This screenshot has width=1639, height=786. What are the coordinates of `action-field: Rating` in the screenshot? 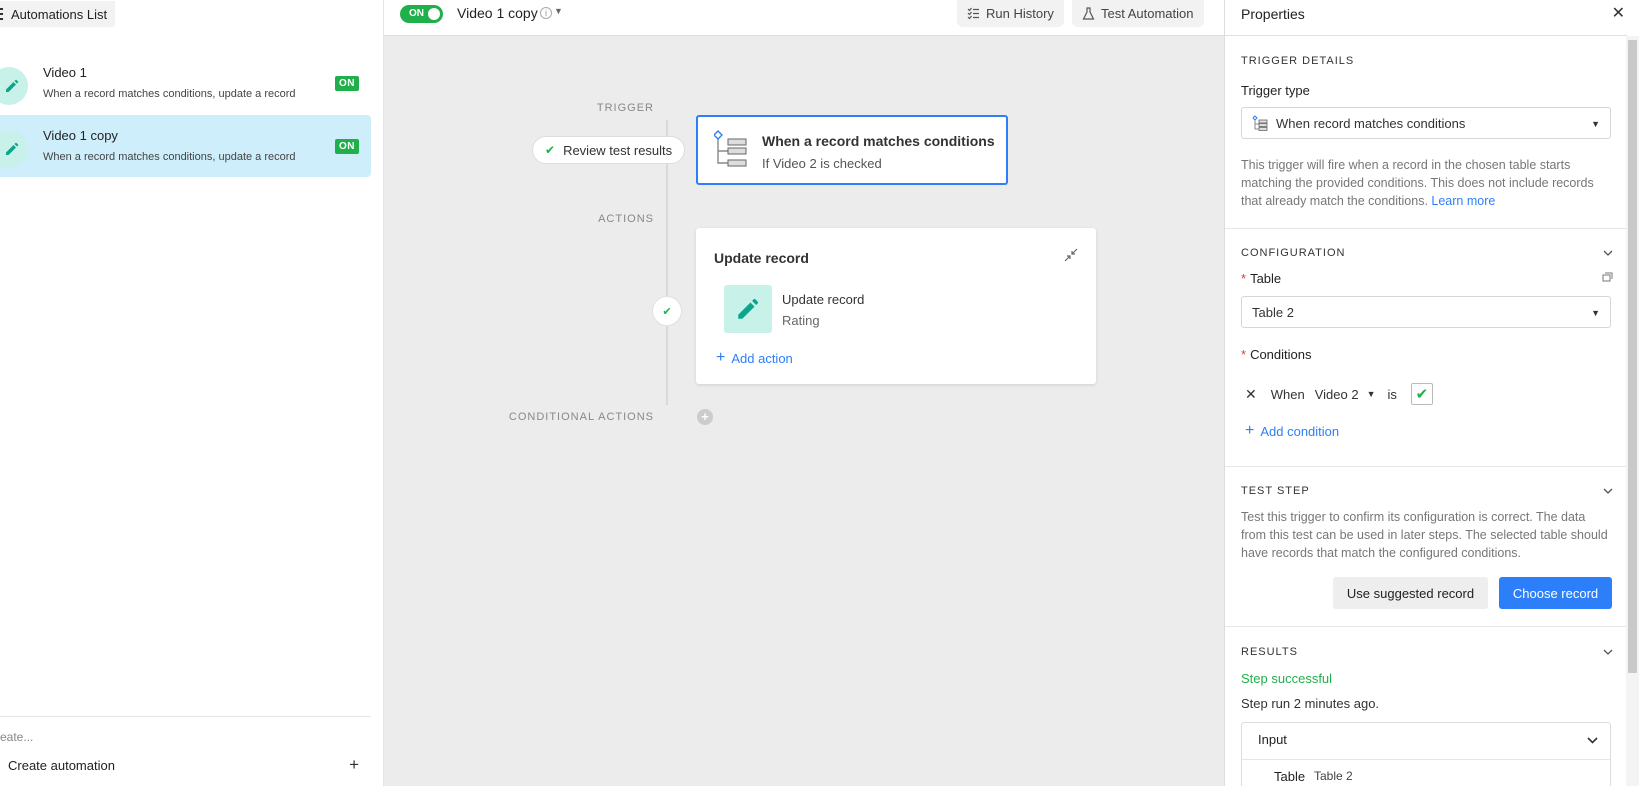 It's located at (801, 320).